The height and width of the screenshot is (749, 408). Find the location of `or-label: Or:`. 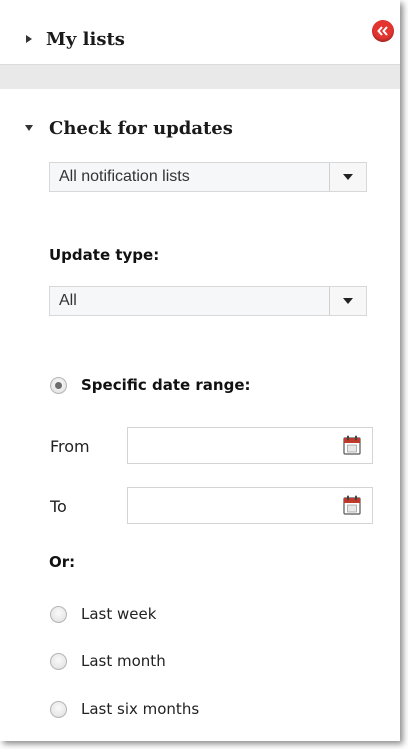

or-label: Or: is located at coordinates (62, 562).